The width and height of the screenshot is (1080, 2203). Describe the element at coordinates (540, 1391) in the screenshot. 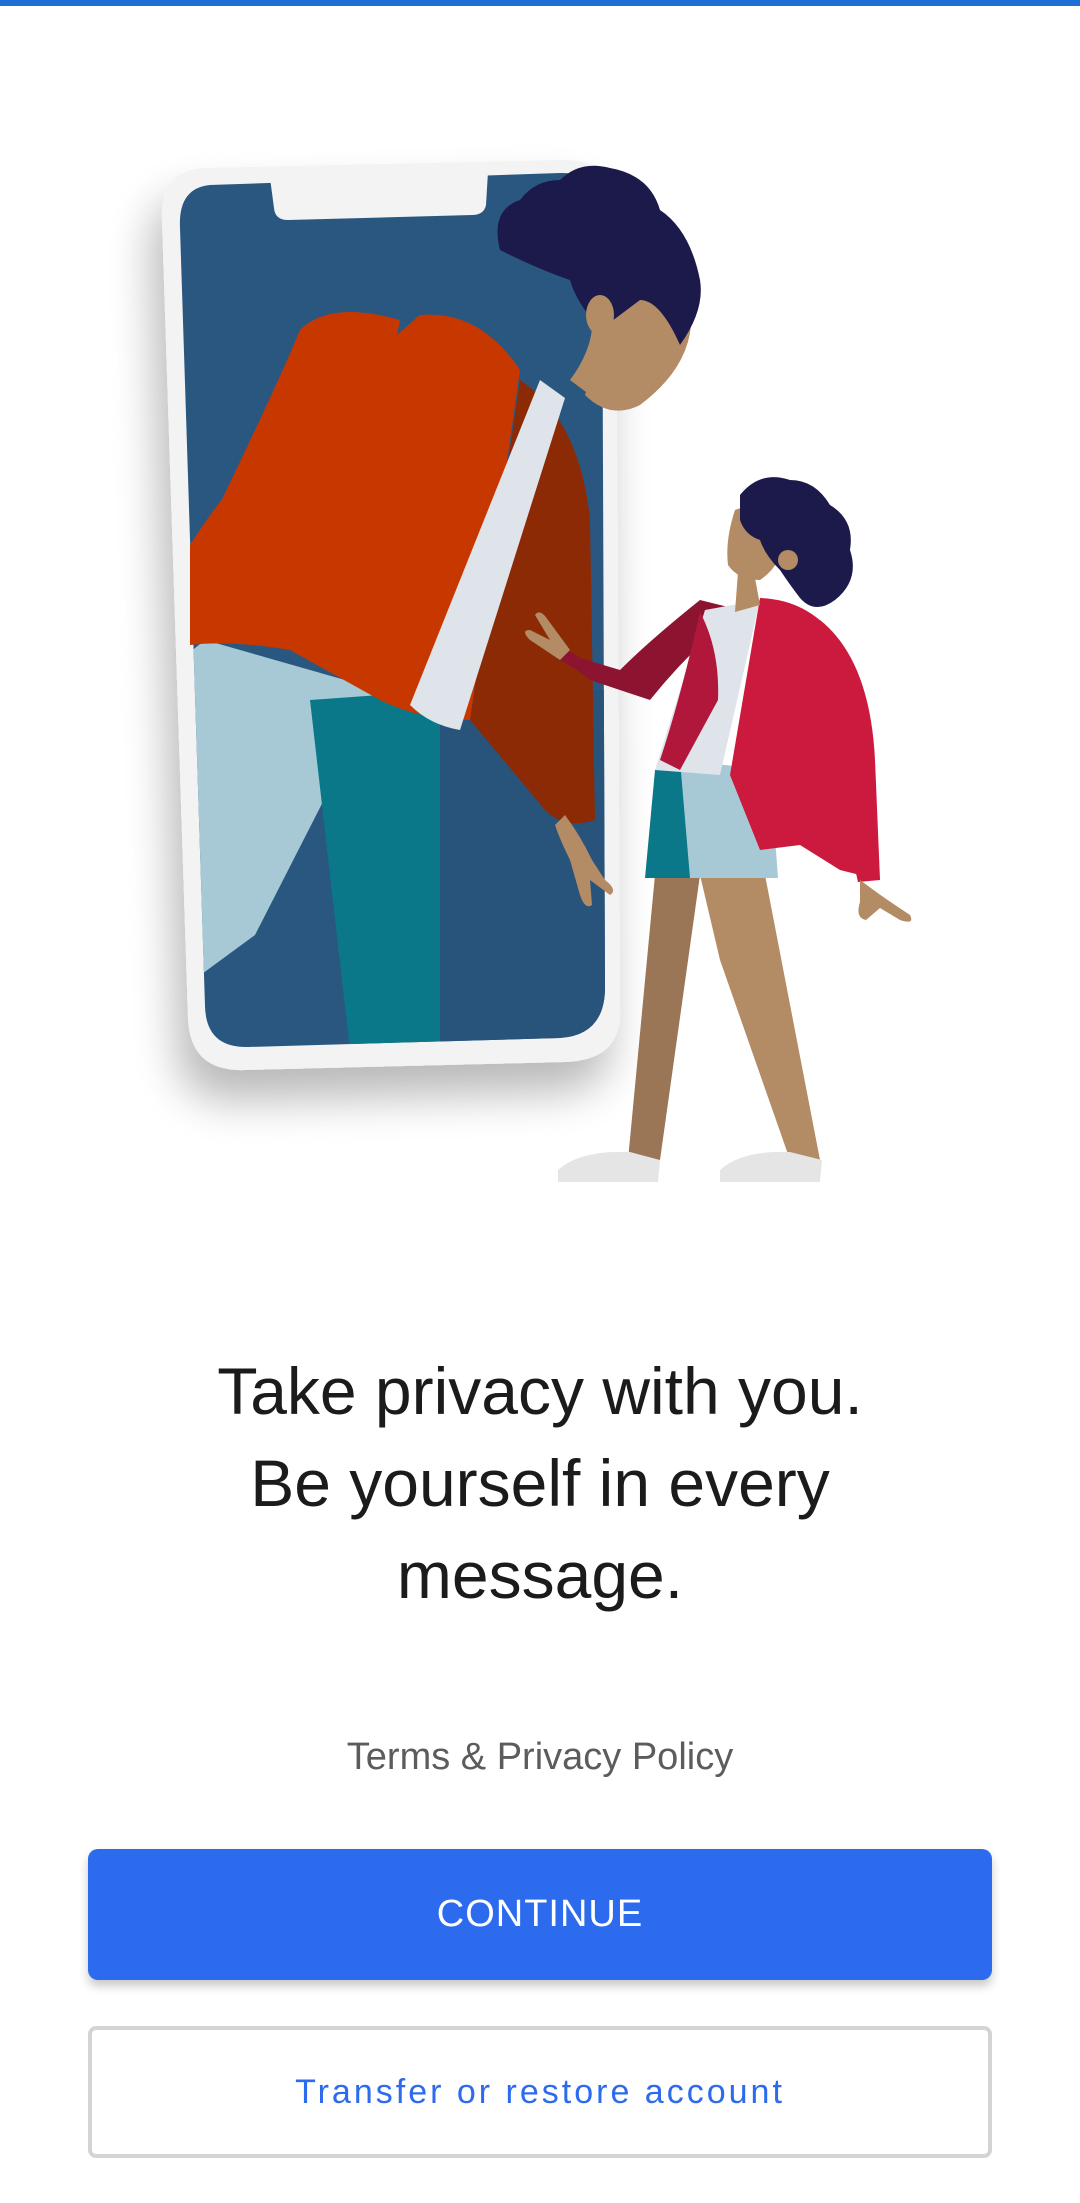

I see `headline-line-1: Take privacy with you.` at that location.